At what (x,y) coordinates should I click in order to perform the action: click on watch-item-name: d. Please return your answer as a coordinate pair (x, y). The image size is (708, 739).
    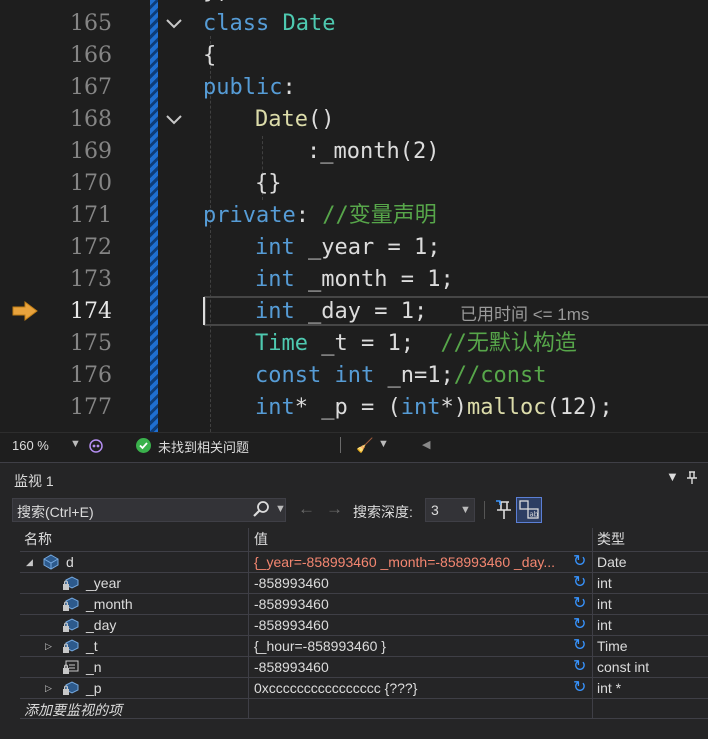
    Looking at the image, I should click on (70, 562).